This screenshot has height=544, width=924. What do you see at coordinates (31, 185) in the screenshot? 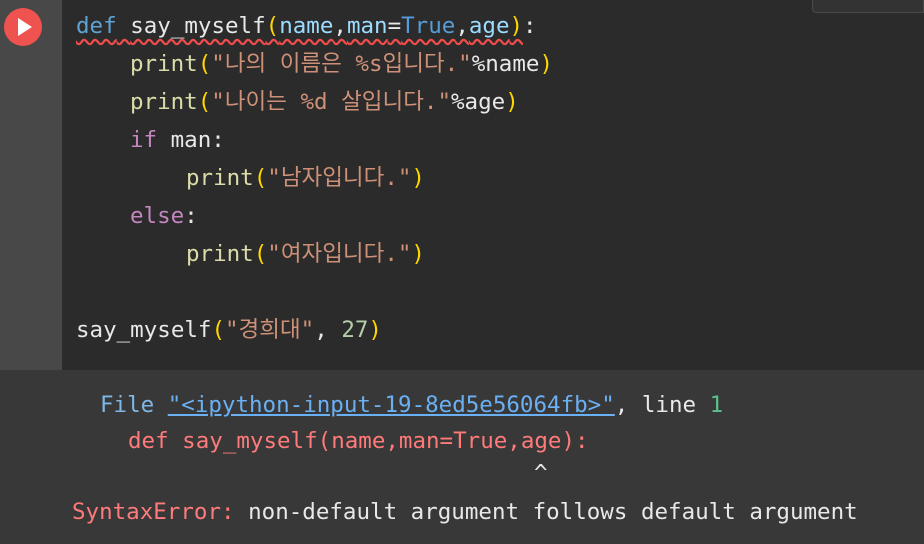
I see `cell-gutter` at bounding box center [31, 185].